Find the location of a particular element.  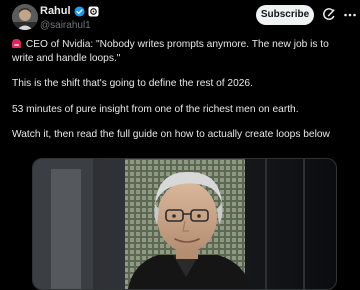

siren-icon is located at coordinates (16, 43).